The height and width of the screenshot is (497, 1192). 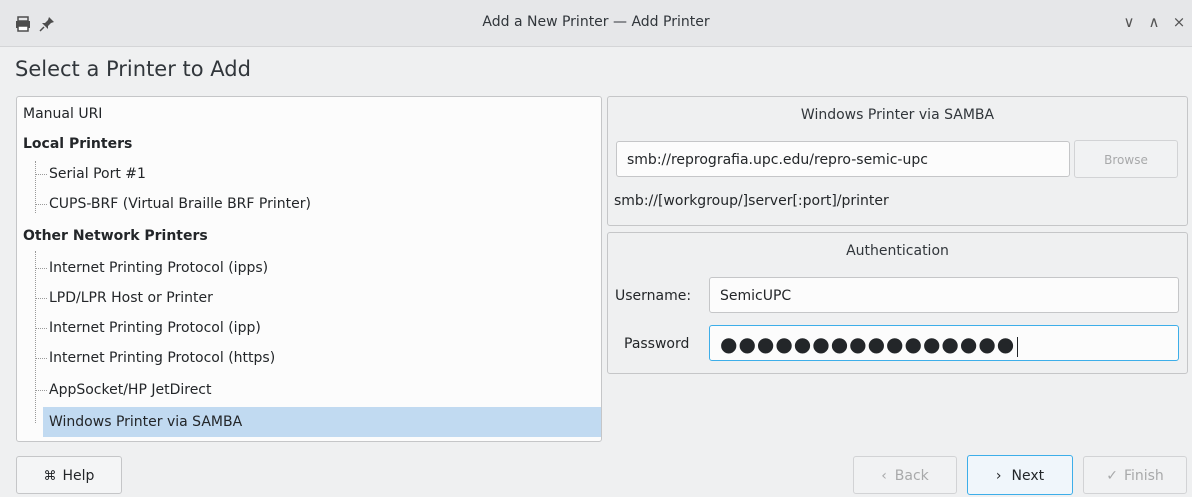 What do you see at coordinates (1126, 159) in the screenshot?
I see `browse-button: Browse` at bounding box center [1126, 159].